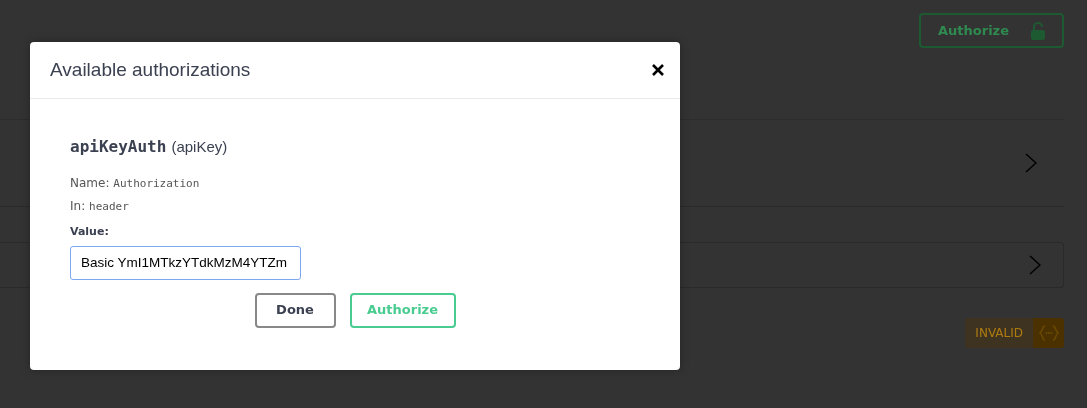 This screenshot has width=1087, height=408. What do you see at coordinates (1048, 333) in the screenshot?
I see `braces-icon` at bounding box center [1048, 333].